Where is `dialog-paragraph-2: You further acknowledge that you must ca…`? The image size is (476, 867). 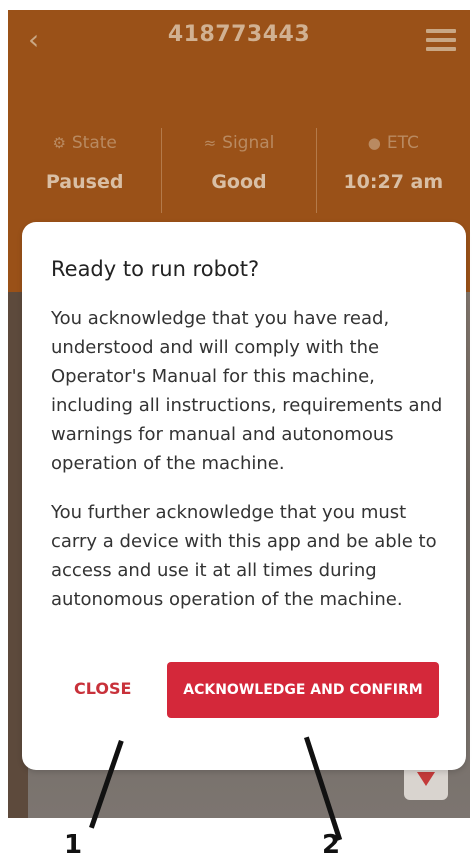 dialog-paragraph-2: You further acknowledge that you must ca… is located at coordinates (244, 556).